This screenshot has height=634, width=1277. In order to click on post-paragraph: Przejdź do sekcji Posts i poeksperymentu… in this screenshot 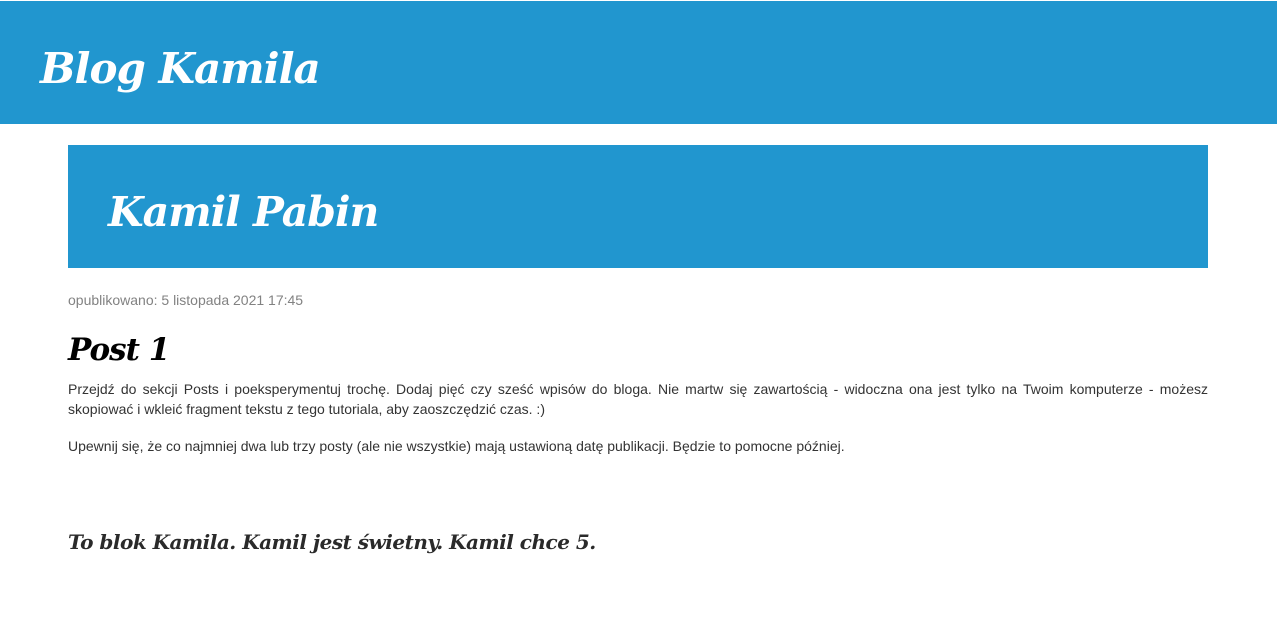, I will do `click(638, 399)`.